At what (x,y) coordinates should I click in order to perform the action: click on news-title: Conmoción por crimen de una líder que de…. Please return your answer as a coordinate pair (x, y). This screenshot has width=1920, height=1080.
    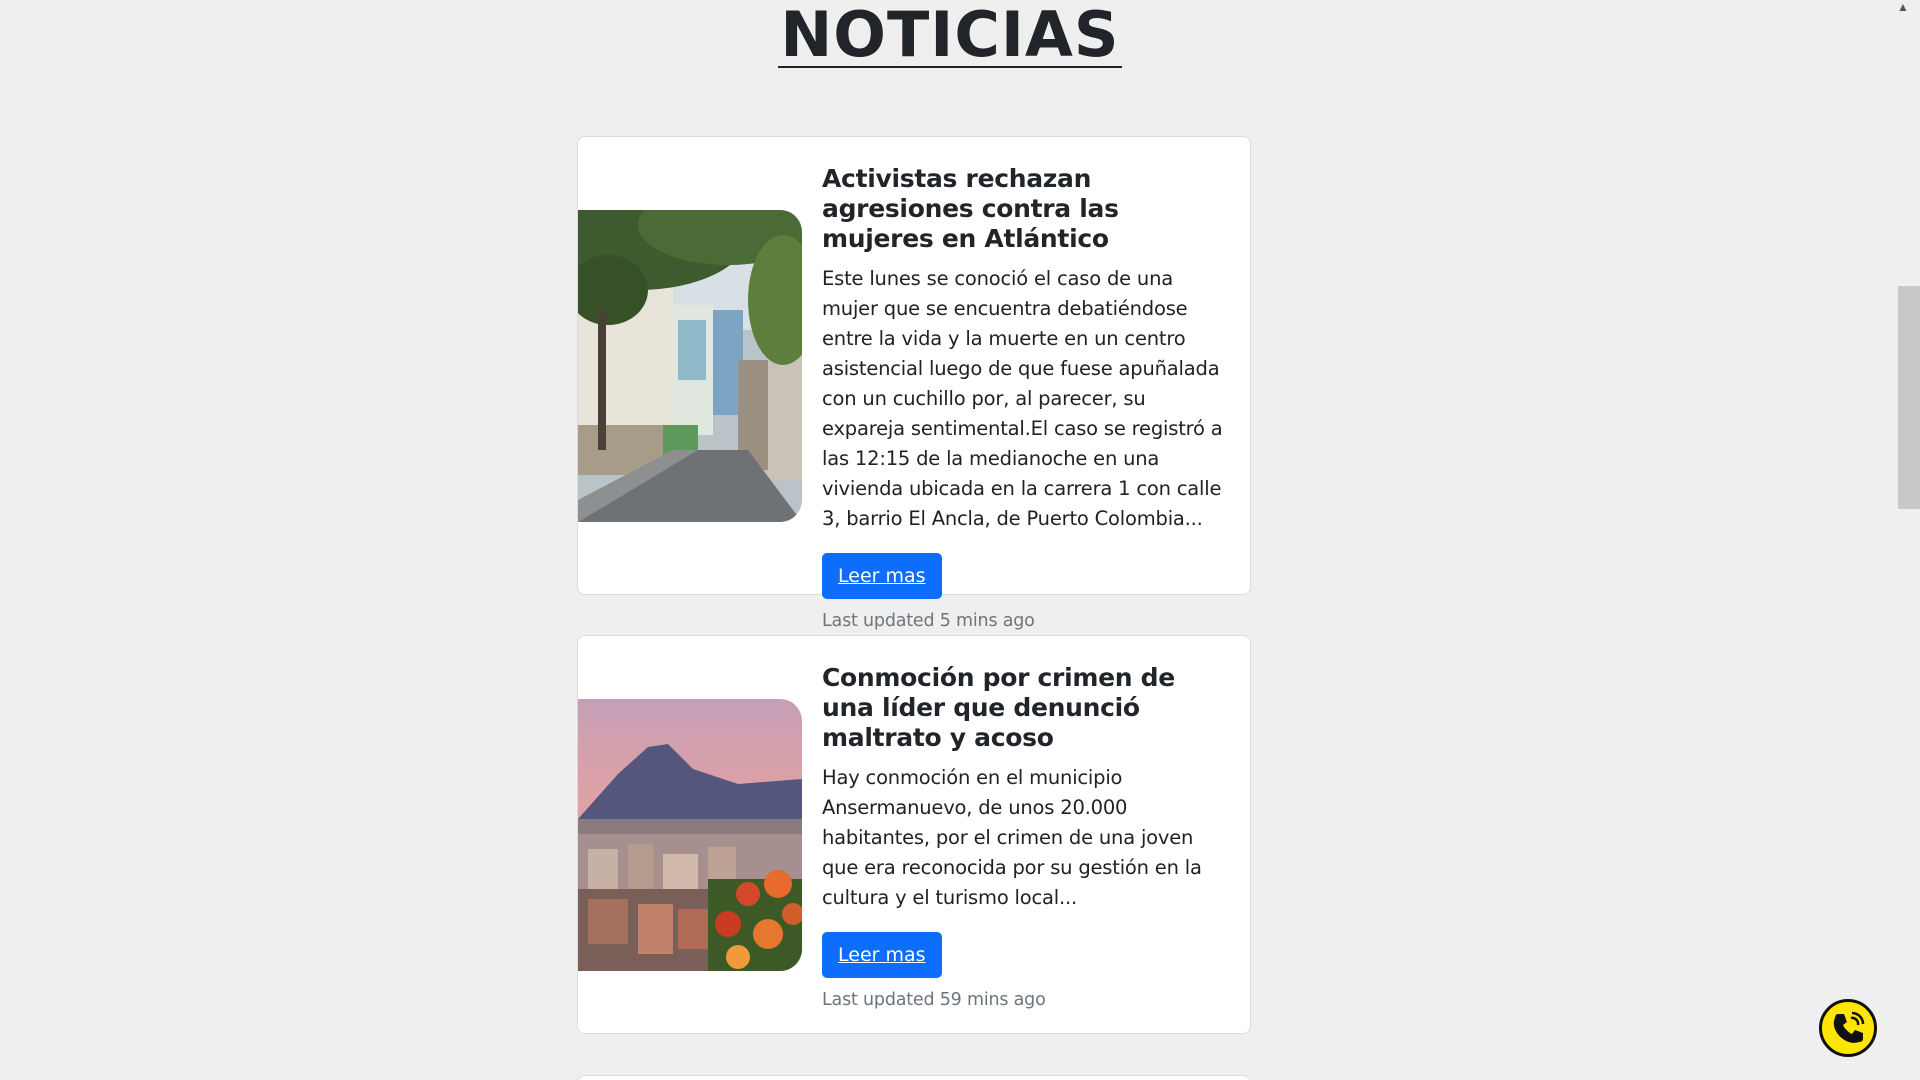
    Looking at the image, I should click on (998, 707).